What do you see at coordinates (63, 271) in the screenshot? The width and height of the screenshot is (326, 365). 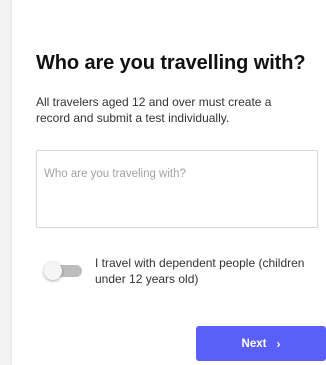 I see `dependents-toggle` at bounding box center [63, 271].